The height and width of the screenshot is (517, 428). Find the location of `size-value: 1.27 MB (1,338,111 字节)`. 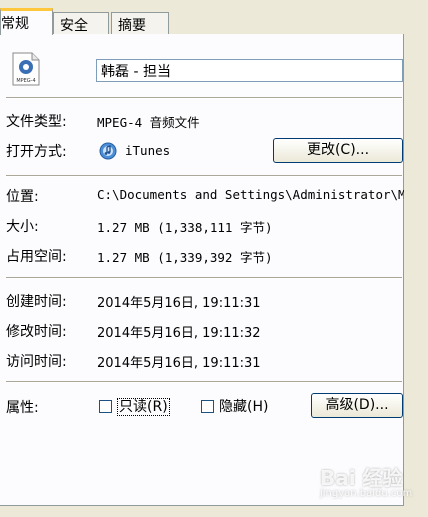

size-value: 1.27 MB (1,338,111 字节) is located at coordinates (185, 227).